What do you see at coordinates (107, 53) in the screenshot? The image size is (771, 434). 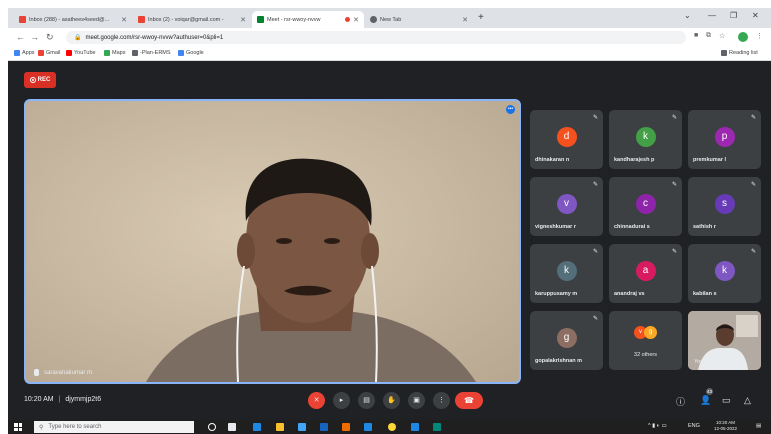 I see `maps-icon` at bounding box center [107, 53].